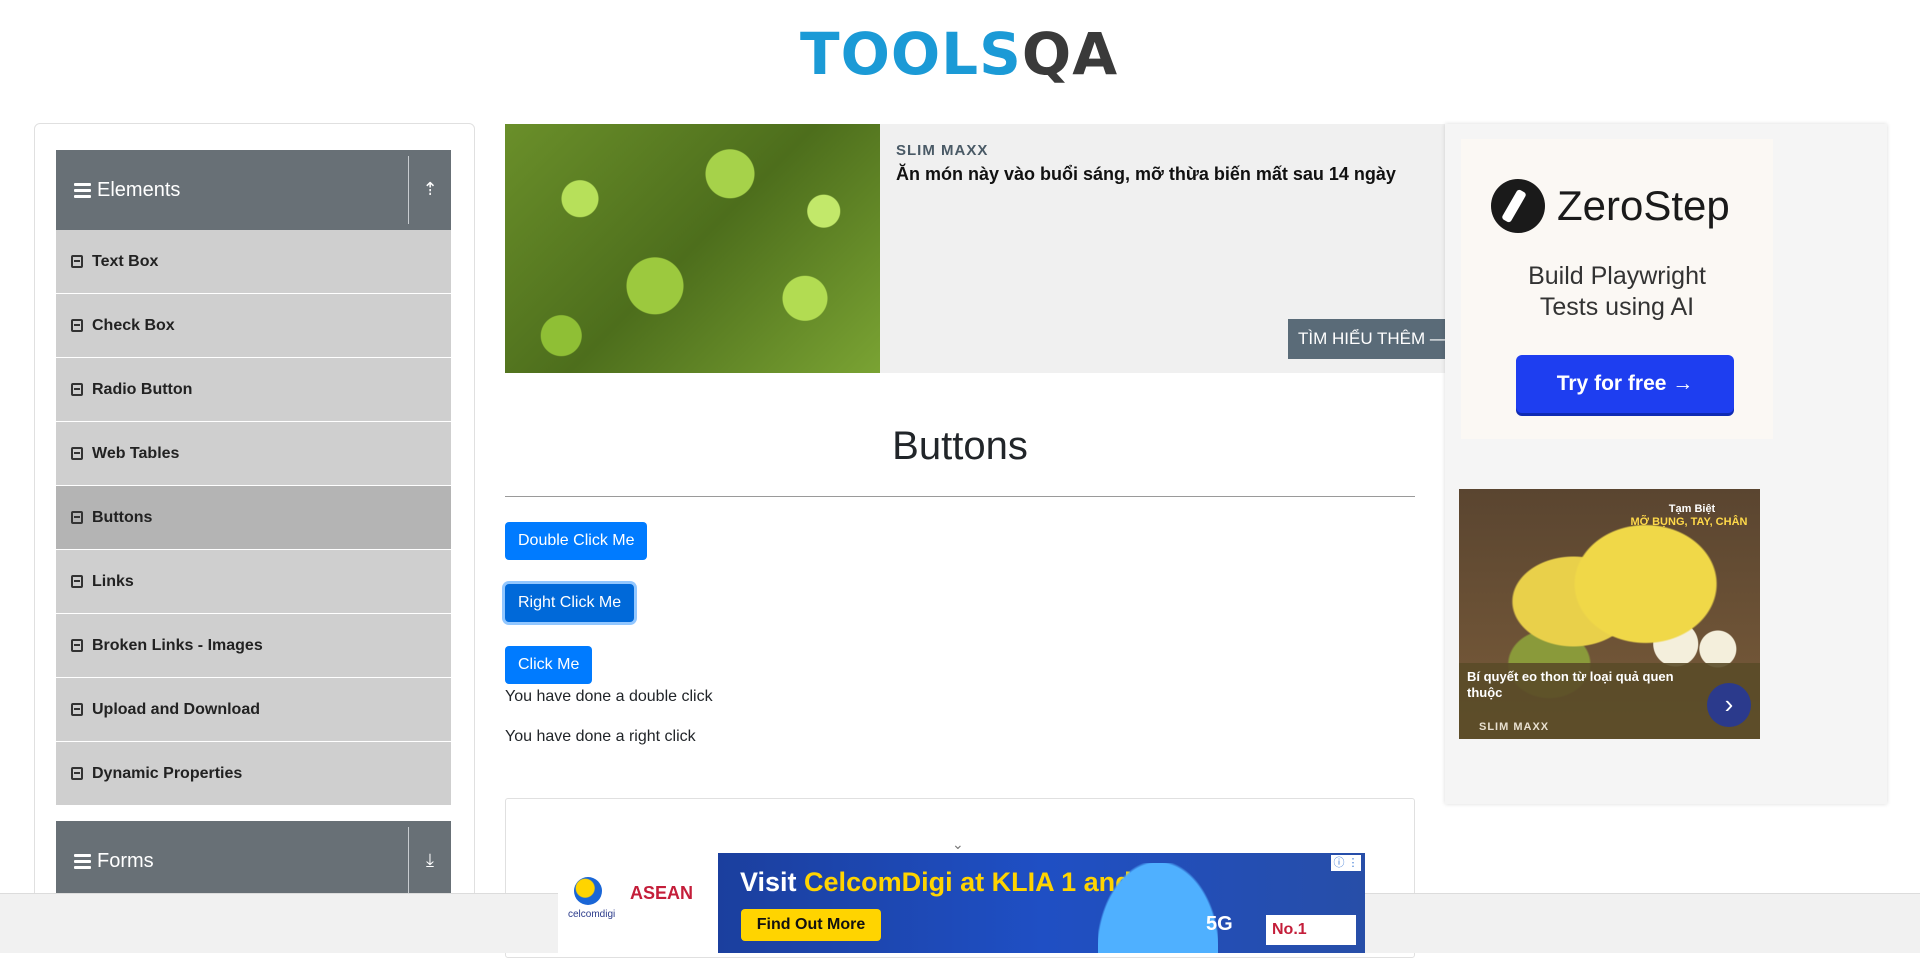 The image size is (1920, 958). What do you see at coordinates (1692, 509) in the screenshot?
I see `banana-ad-tag-line1: Tạm Biệt` at bounding box center [1692, 509].